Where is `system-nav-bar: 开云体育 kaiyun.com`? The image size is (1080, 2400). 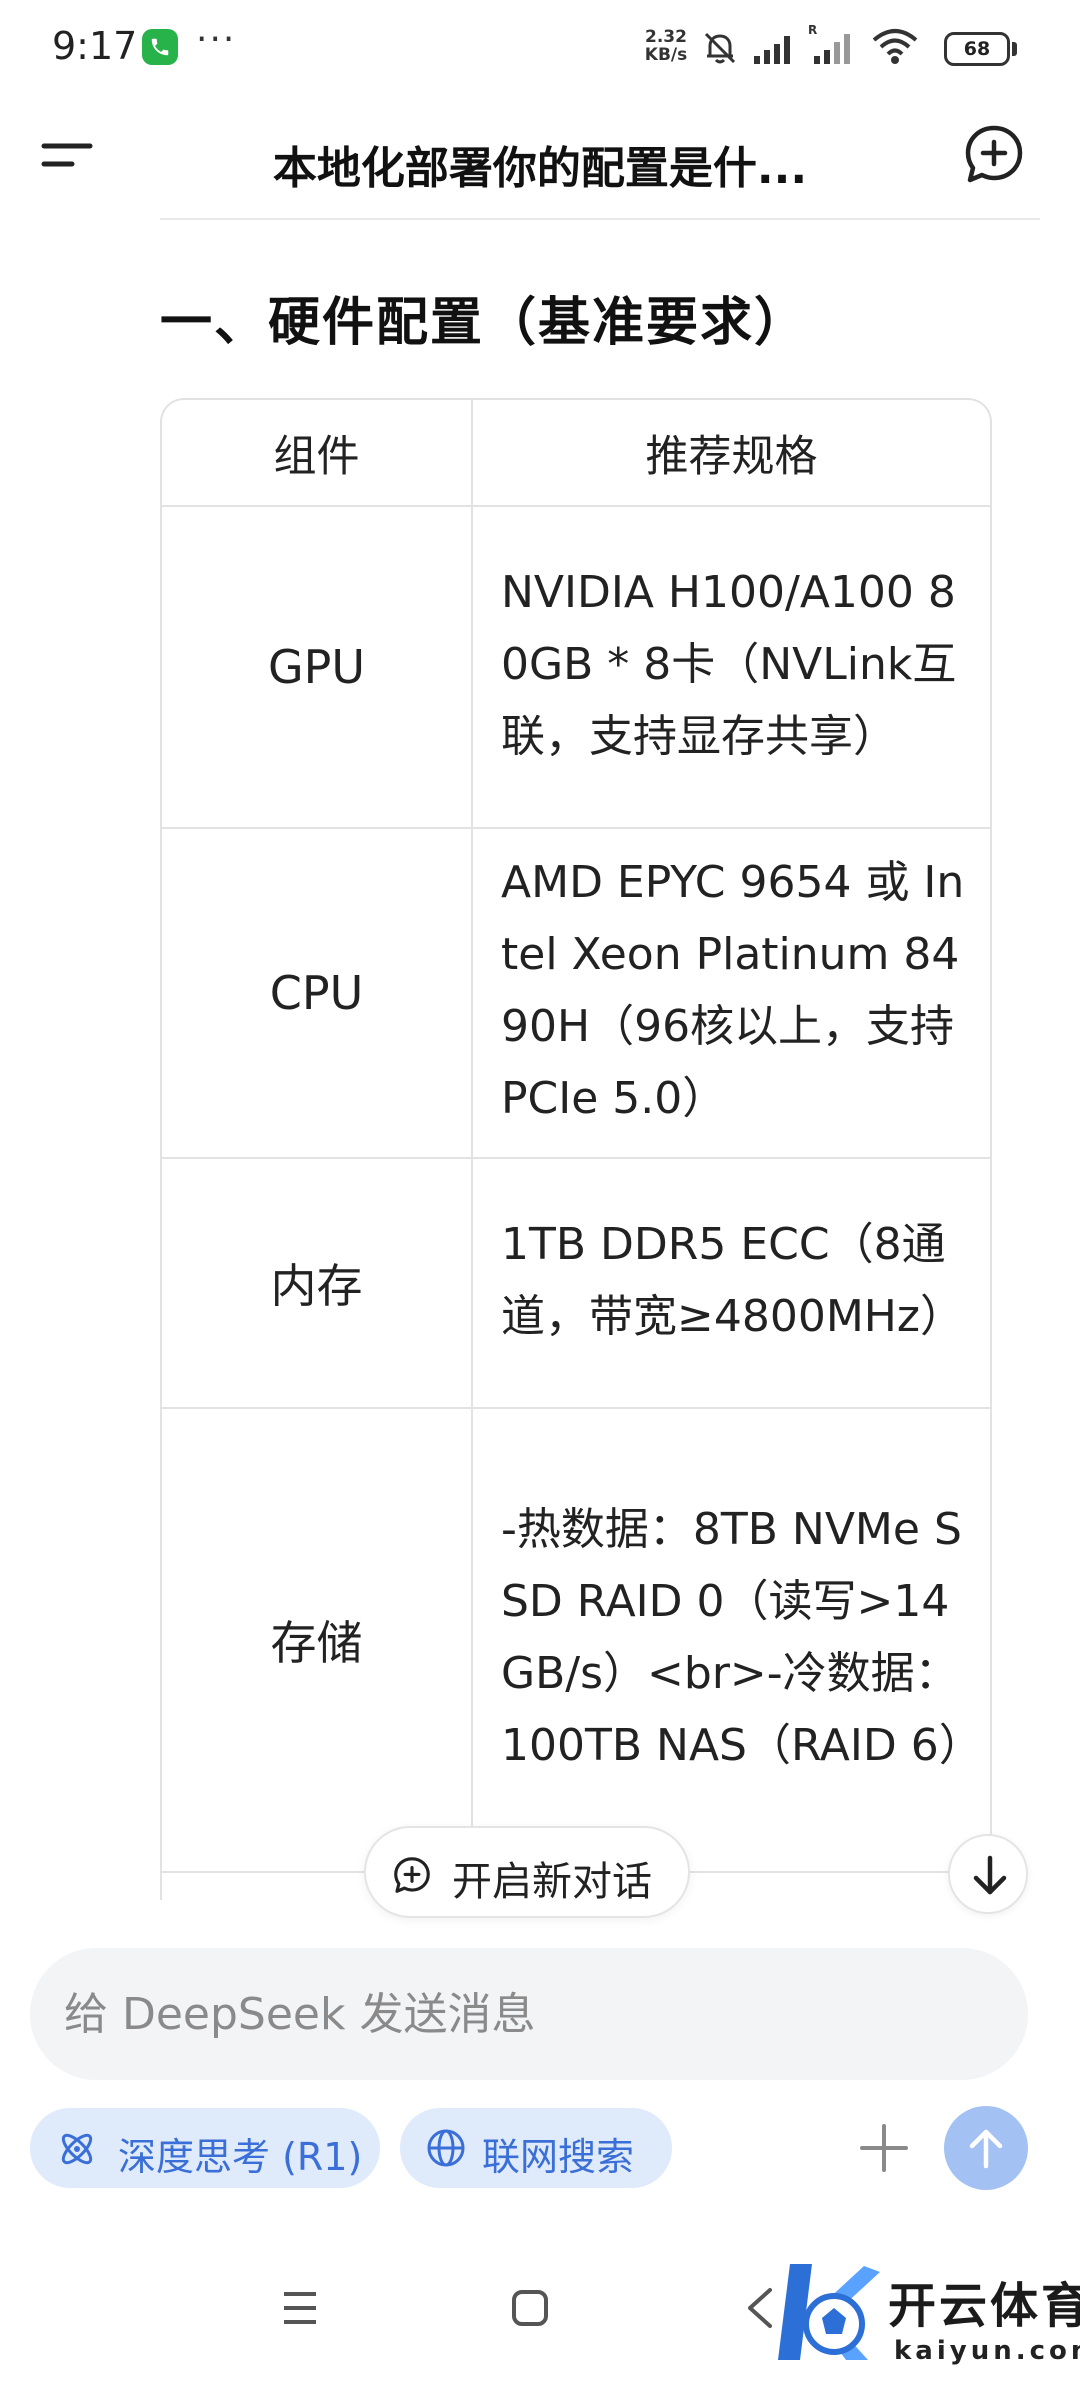
system-nav-bar: 开云体育 kaiyun.com is located at coordinates (540, 2310).